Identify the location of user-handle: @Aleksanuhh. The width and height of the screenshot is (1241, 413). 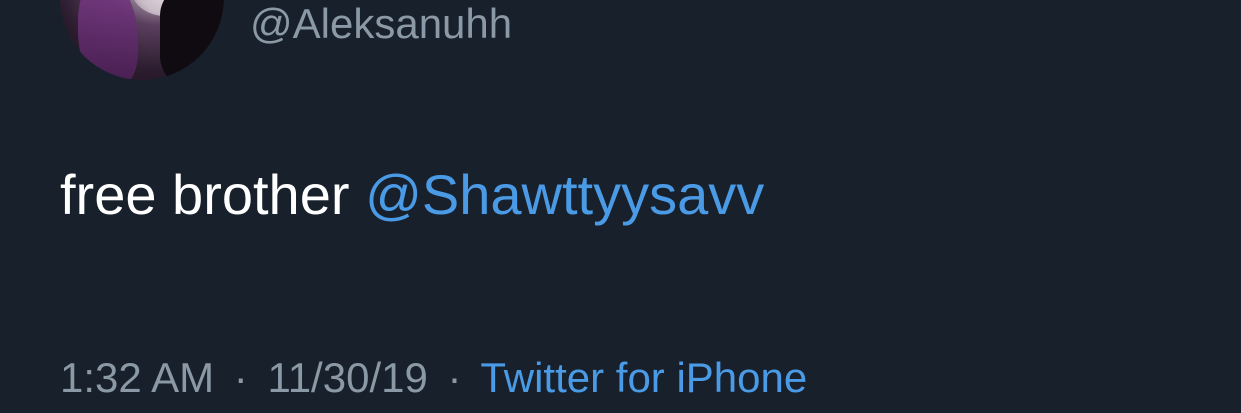
(381, 24).